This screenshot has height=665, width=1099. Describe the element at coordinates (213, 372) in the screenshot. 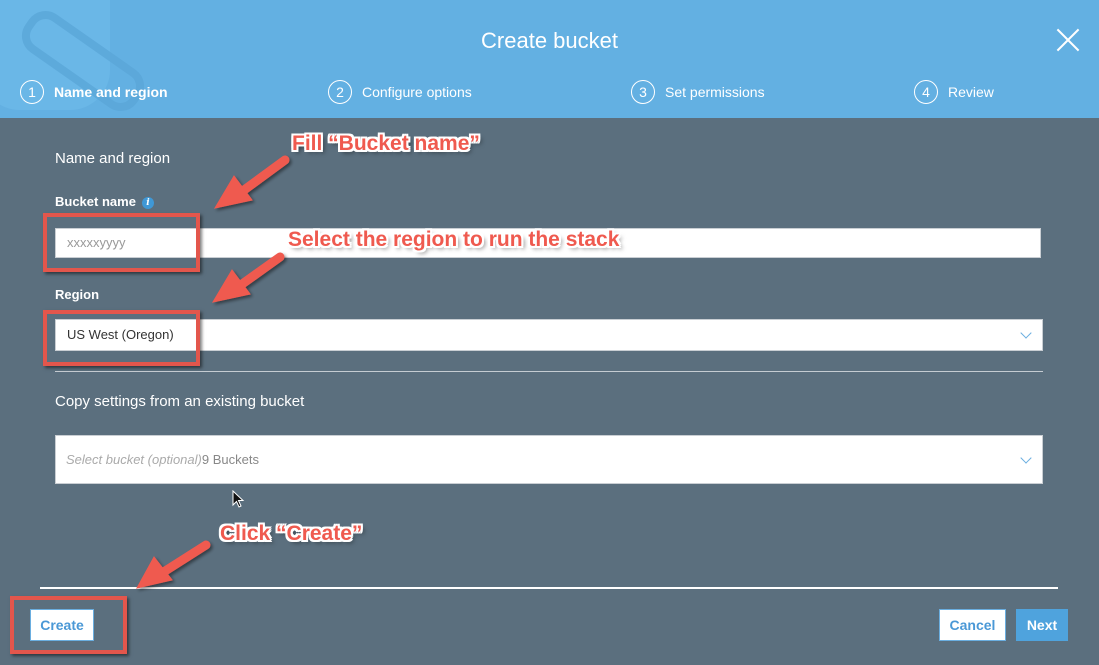

I see `annotation-arrows` at that location.